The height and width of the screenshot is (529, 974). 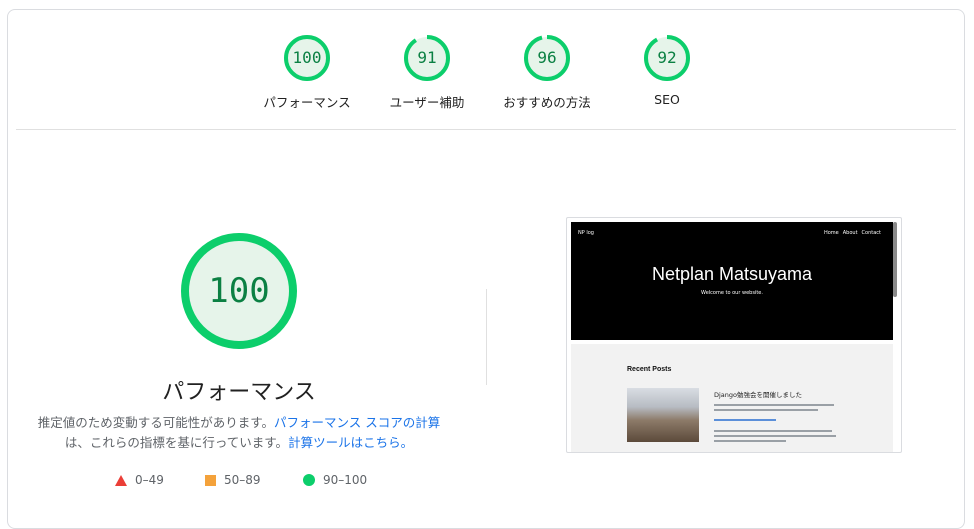 I want to click on screenshot-body: Recent Posts Django勉強会を開催しました, so click(x=732, y=398).